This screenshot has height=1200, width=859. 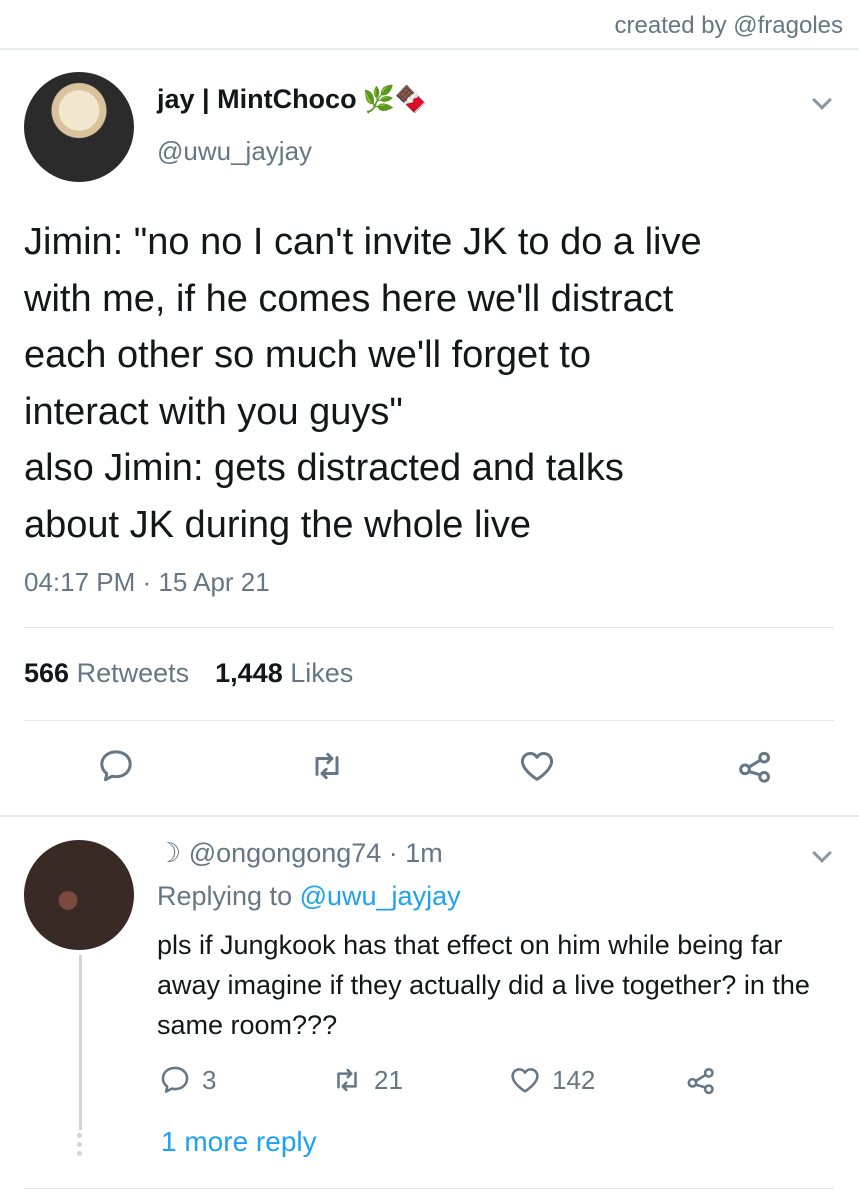 I want to click on retweet-button, so click(x=327, y=766).